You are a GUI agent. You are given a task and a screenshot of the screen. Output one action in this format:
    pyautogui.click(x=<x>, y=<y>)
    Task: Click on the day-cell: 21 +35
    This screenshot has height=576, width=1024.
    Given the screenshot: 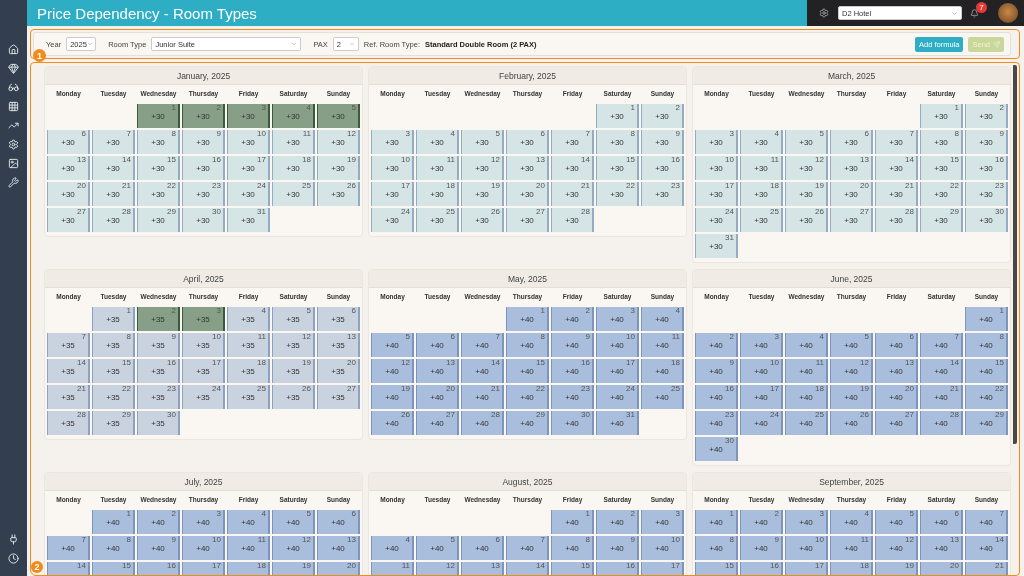 What is the action you would take?
    pyautogui.click(x=68, y=397)
    